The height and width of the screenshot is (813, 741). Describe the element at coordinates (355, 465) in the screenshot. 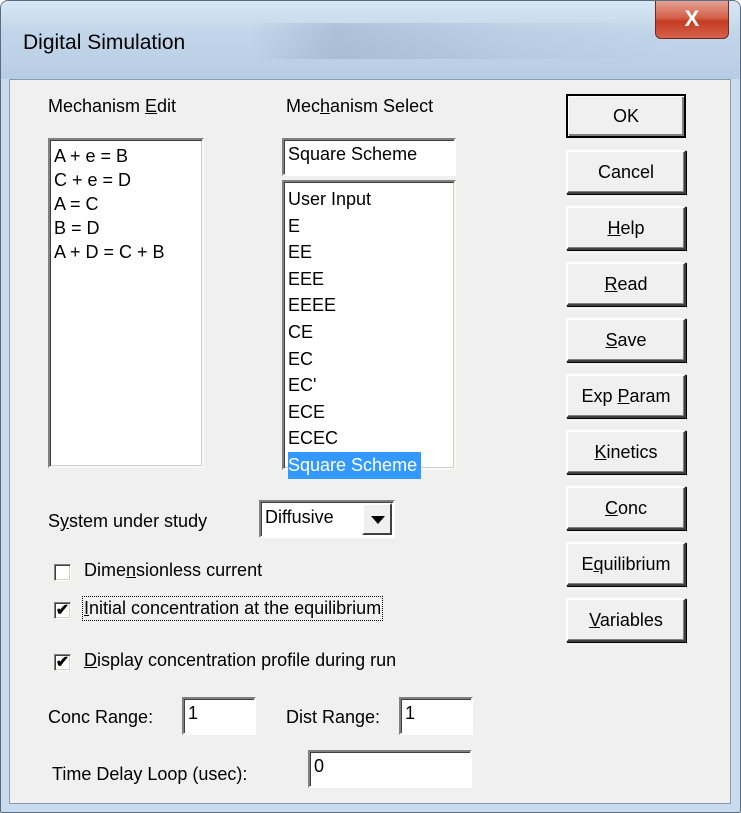

I see `mechanism-option: Square Scheme` at that location.